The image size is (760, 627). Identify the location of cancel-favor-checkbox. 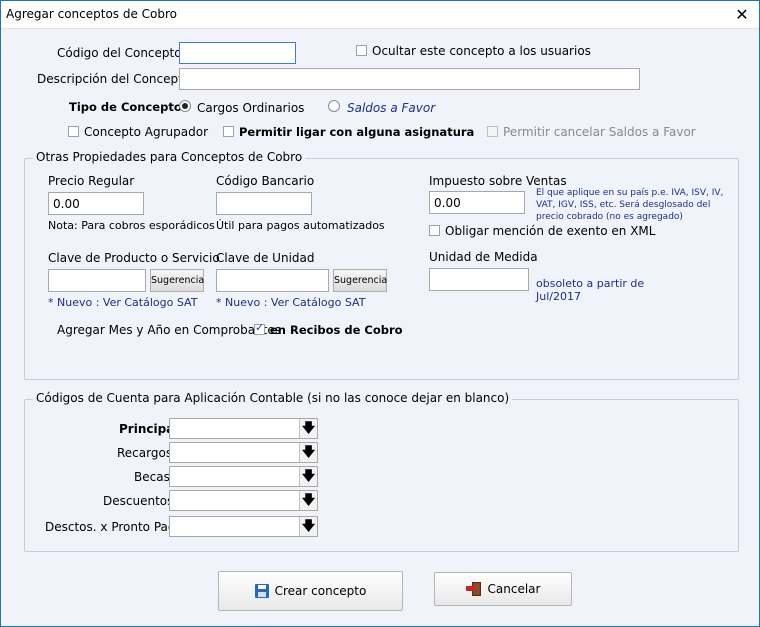
(492, 131).